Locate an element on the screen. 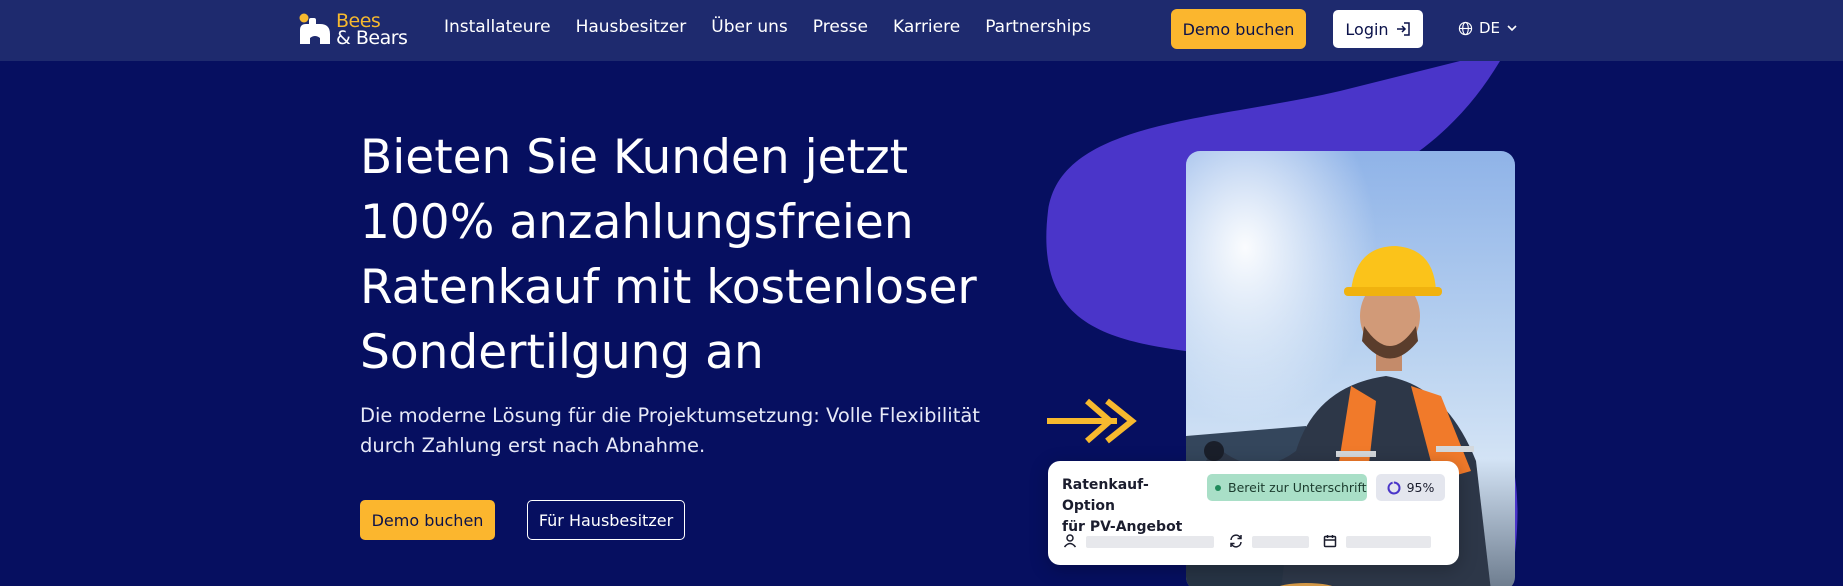  hero-title-line: Sondertilgung an is located at coordinates (562, 352).